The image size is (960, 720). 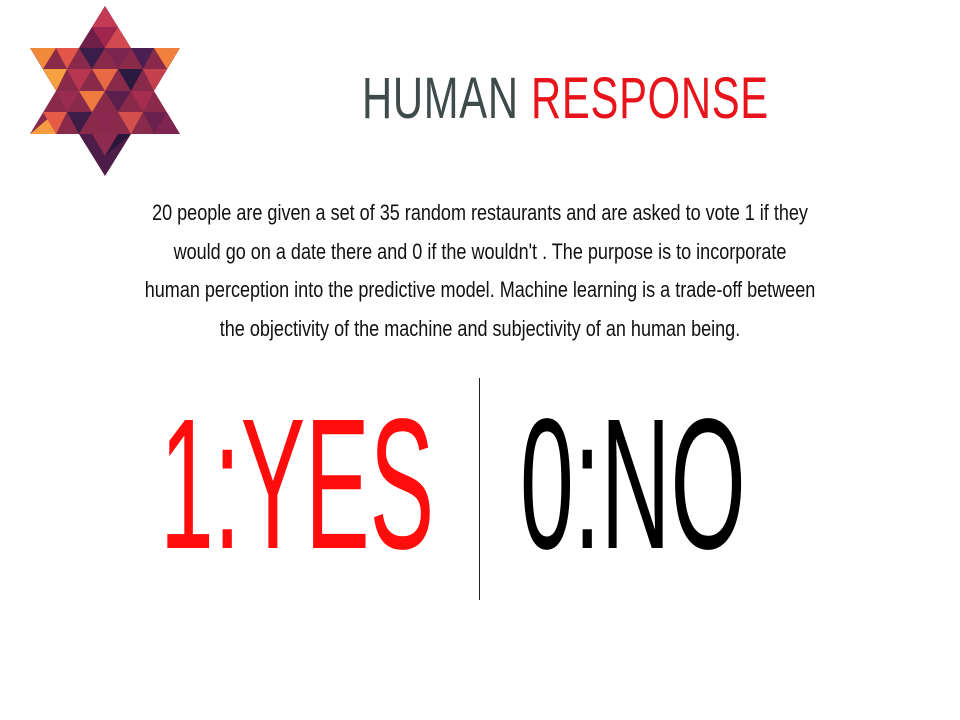 I want to click on hexagram-logo-icon, so click(x=105, y=91).